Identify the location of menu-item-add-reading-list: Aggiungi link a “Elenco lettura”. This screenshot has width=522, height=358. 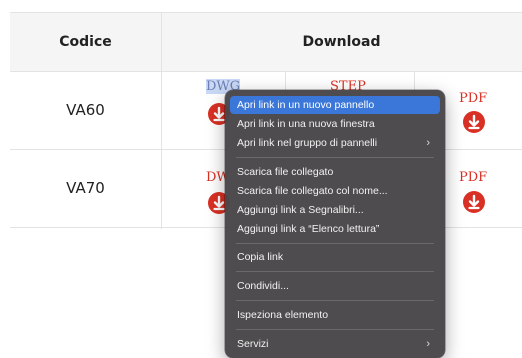
(335, 229).